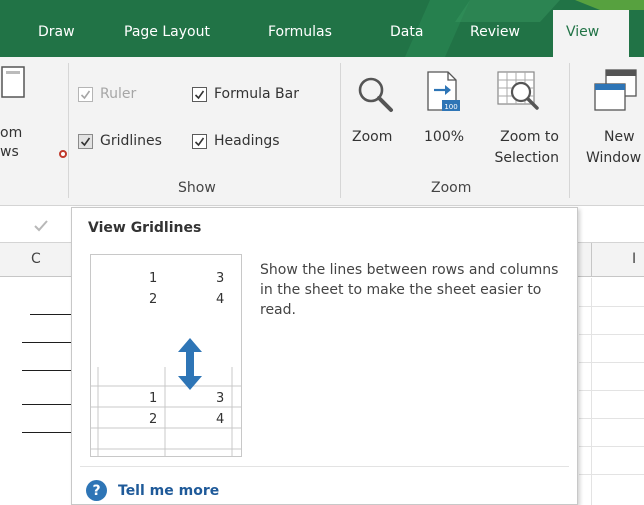 This screenshot has width=644, height=505. I want to click on gridlines-illustration: 1 3 2 4 1 3 2 4, so click(166, 355).